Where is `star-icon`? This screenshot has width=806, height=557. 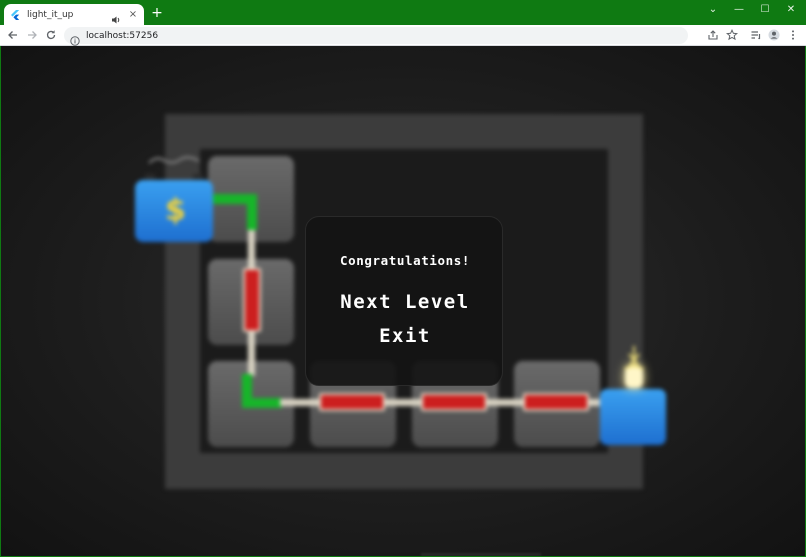
star-icon is located at coordinates (732, 35).